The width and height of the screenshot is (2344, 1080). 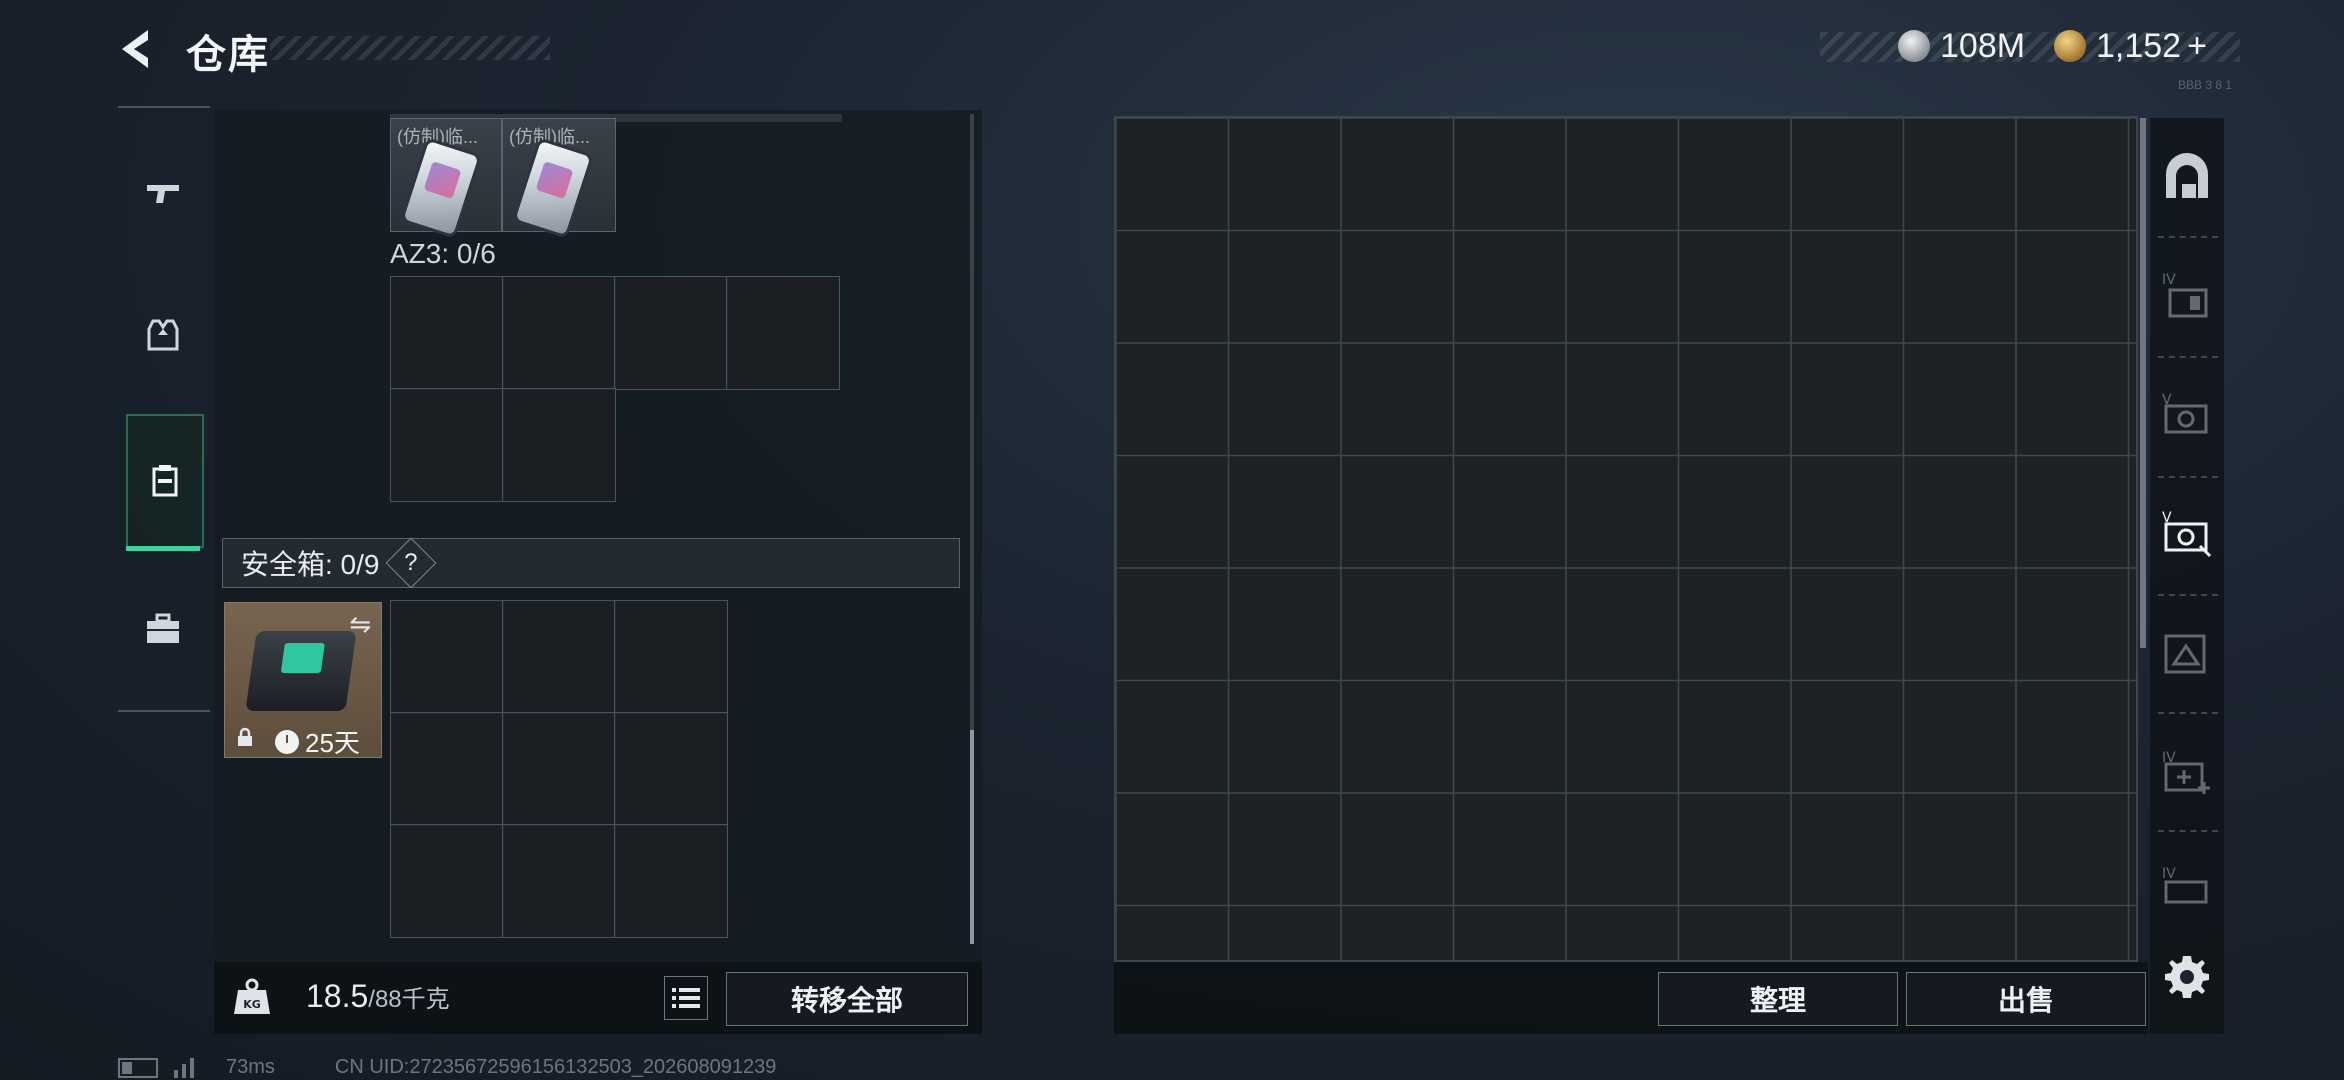 I want to click on uid-text: CN UID:27235672596156132503_202608091239, so click(x=555, y=1067).